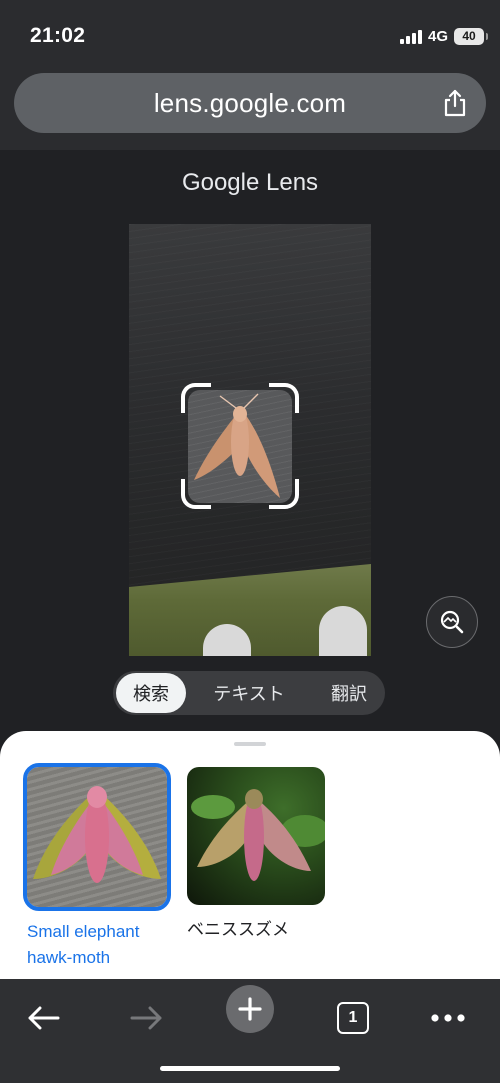 This screenshot has height=1083, width=500. I want to click on back-button, so click(43, 1018).